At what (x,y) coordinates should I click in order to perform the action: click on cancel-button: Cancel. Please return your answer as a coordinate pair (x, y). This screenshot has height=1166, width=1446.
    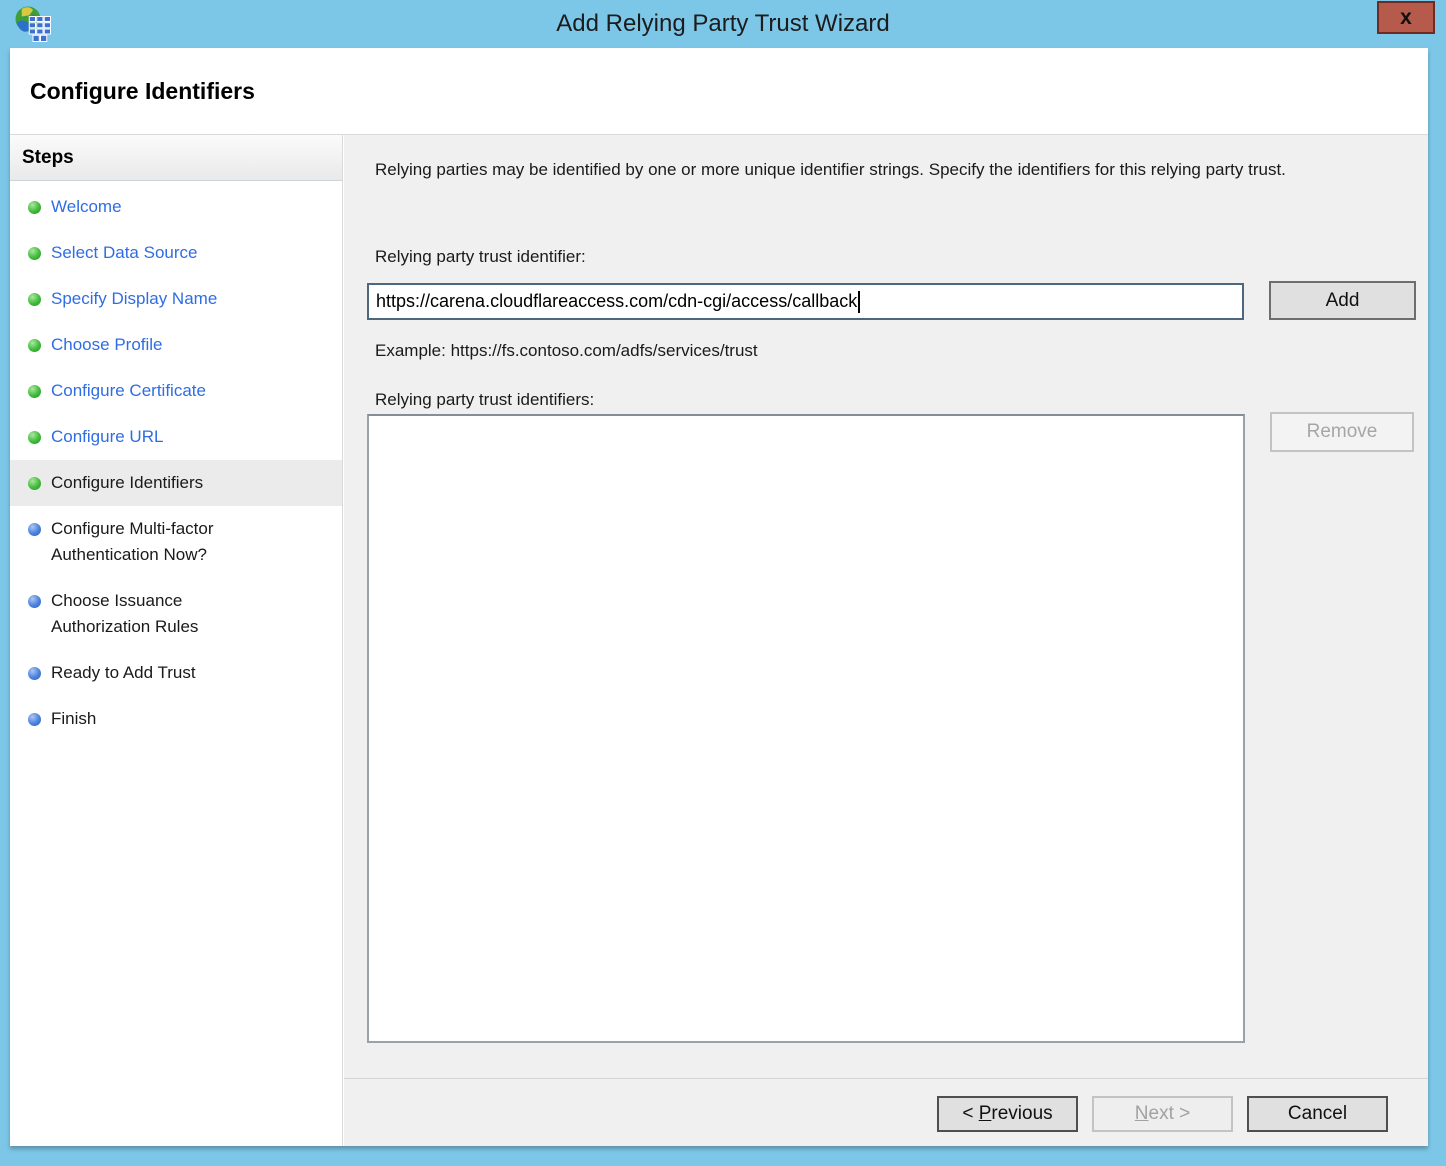
    Looking at the image, I should click on (1317, 1114).